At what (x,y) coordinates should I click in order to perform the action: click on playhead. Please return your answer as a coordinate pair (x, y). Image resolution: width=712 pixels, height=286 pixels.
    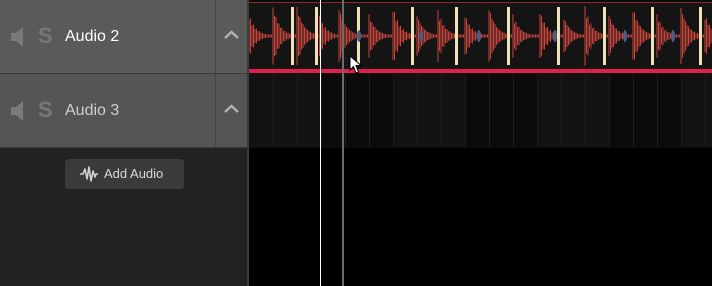
    Looking at the image, I should click on (320, 143).